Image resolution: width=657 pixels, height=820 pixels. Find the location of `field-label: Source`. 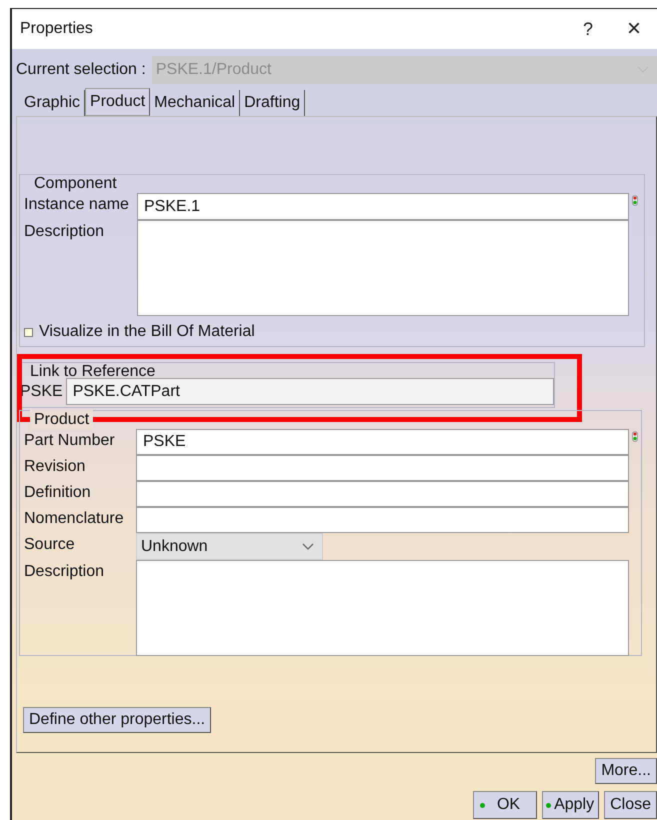

field-label: Source is located at coordinates (50, 545).